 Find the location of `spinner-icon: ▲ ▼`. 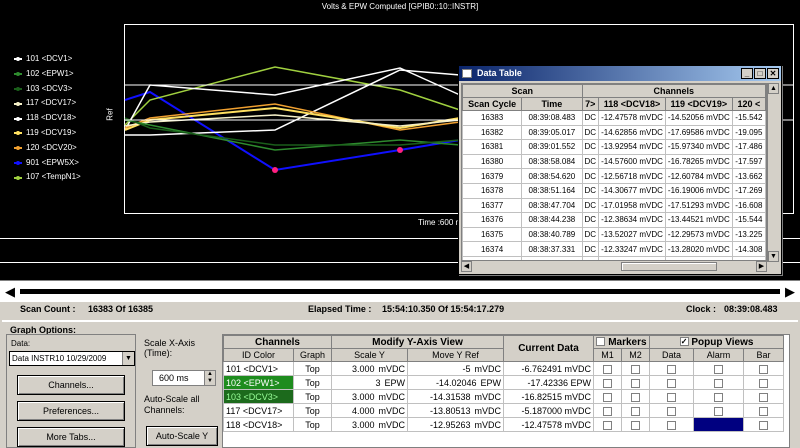

spinner-icon: ▲ ▼ is located at coordinates (209, 378).